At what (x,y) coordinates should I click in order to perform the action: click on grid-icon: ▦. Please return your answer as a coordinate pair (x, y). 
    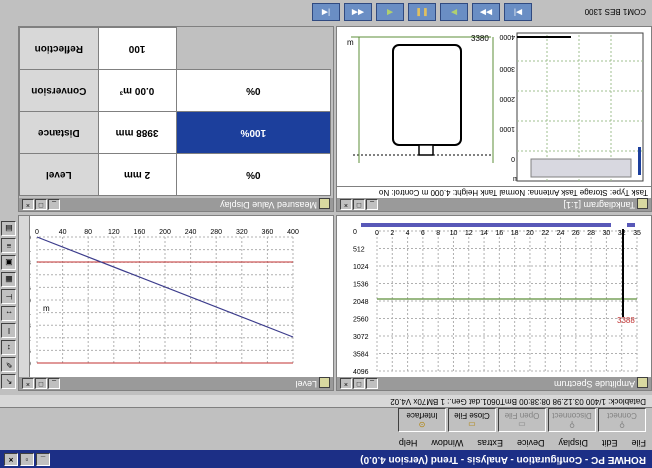
    Looking at the image, I should click on (9, 279).